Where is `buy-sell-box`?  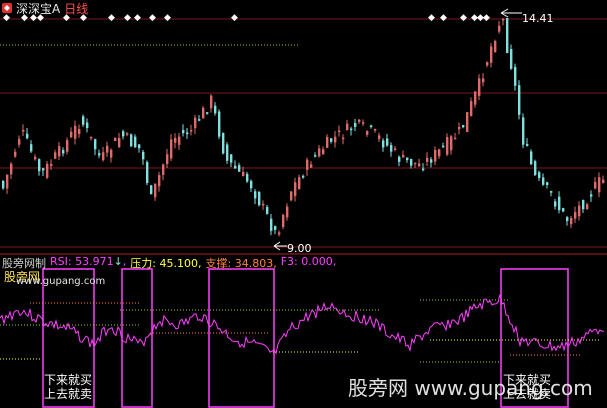
buy-sell-box is located at coordinates (137, 338).